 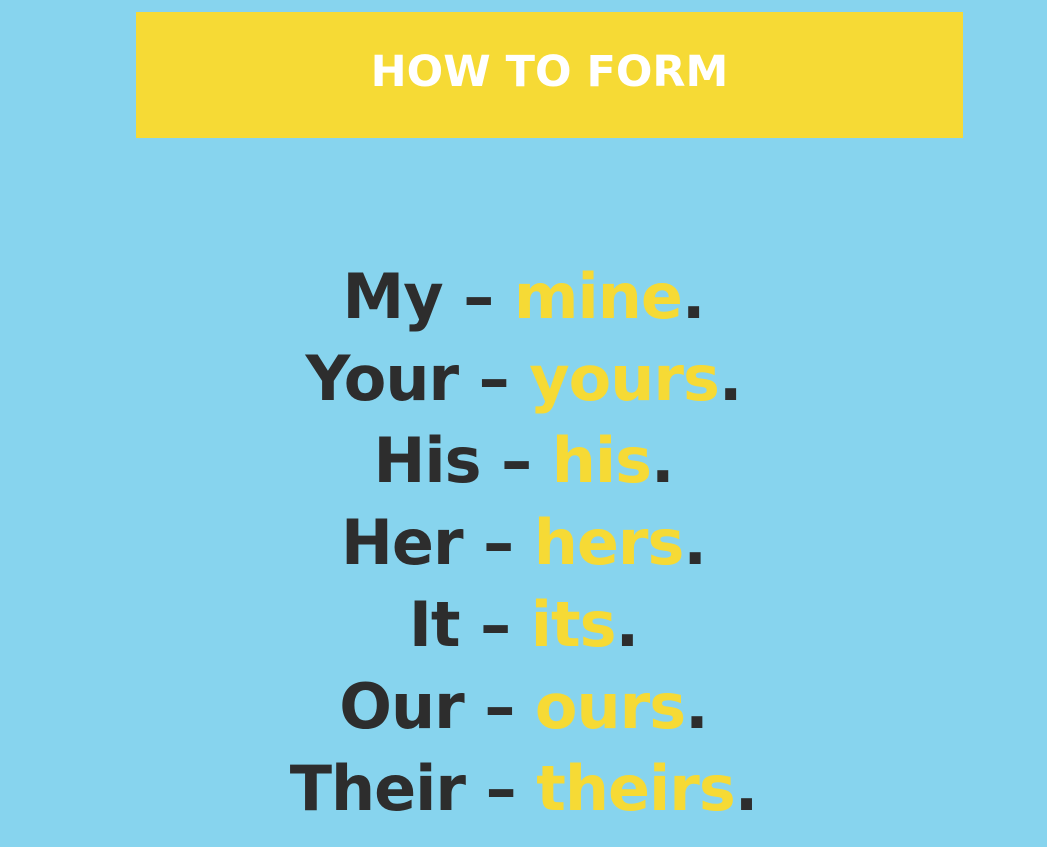 What do you see at coordinates (636, 788) in the screenshot?
I see `row-answer: theirs` at bounding box center [636, 788].